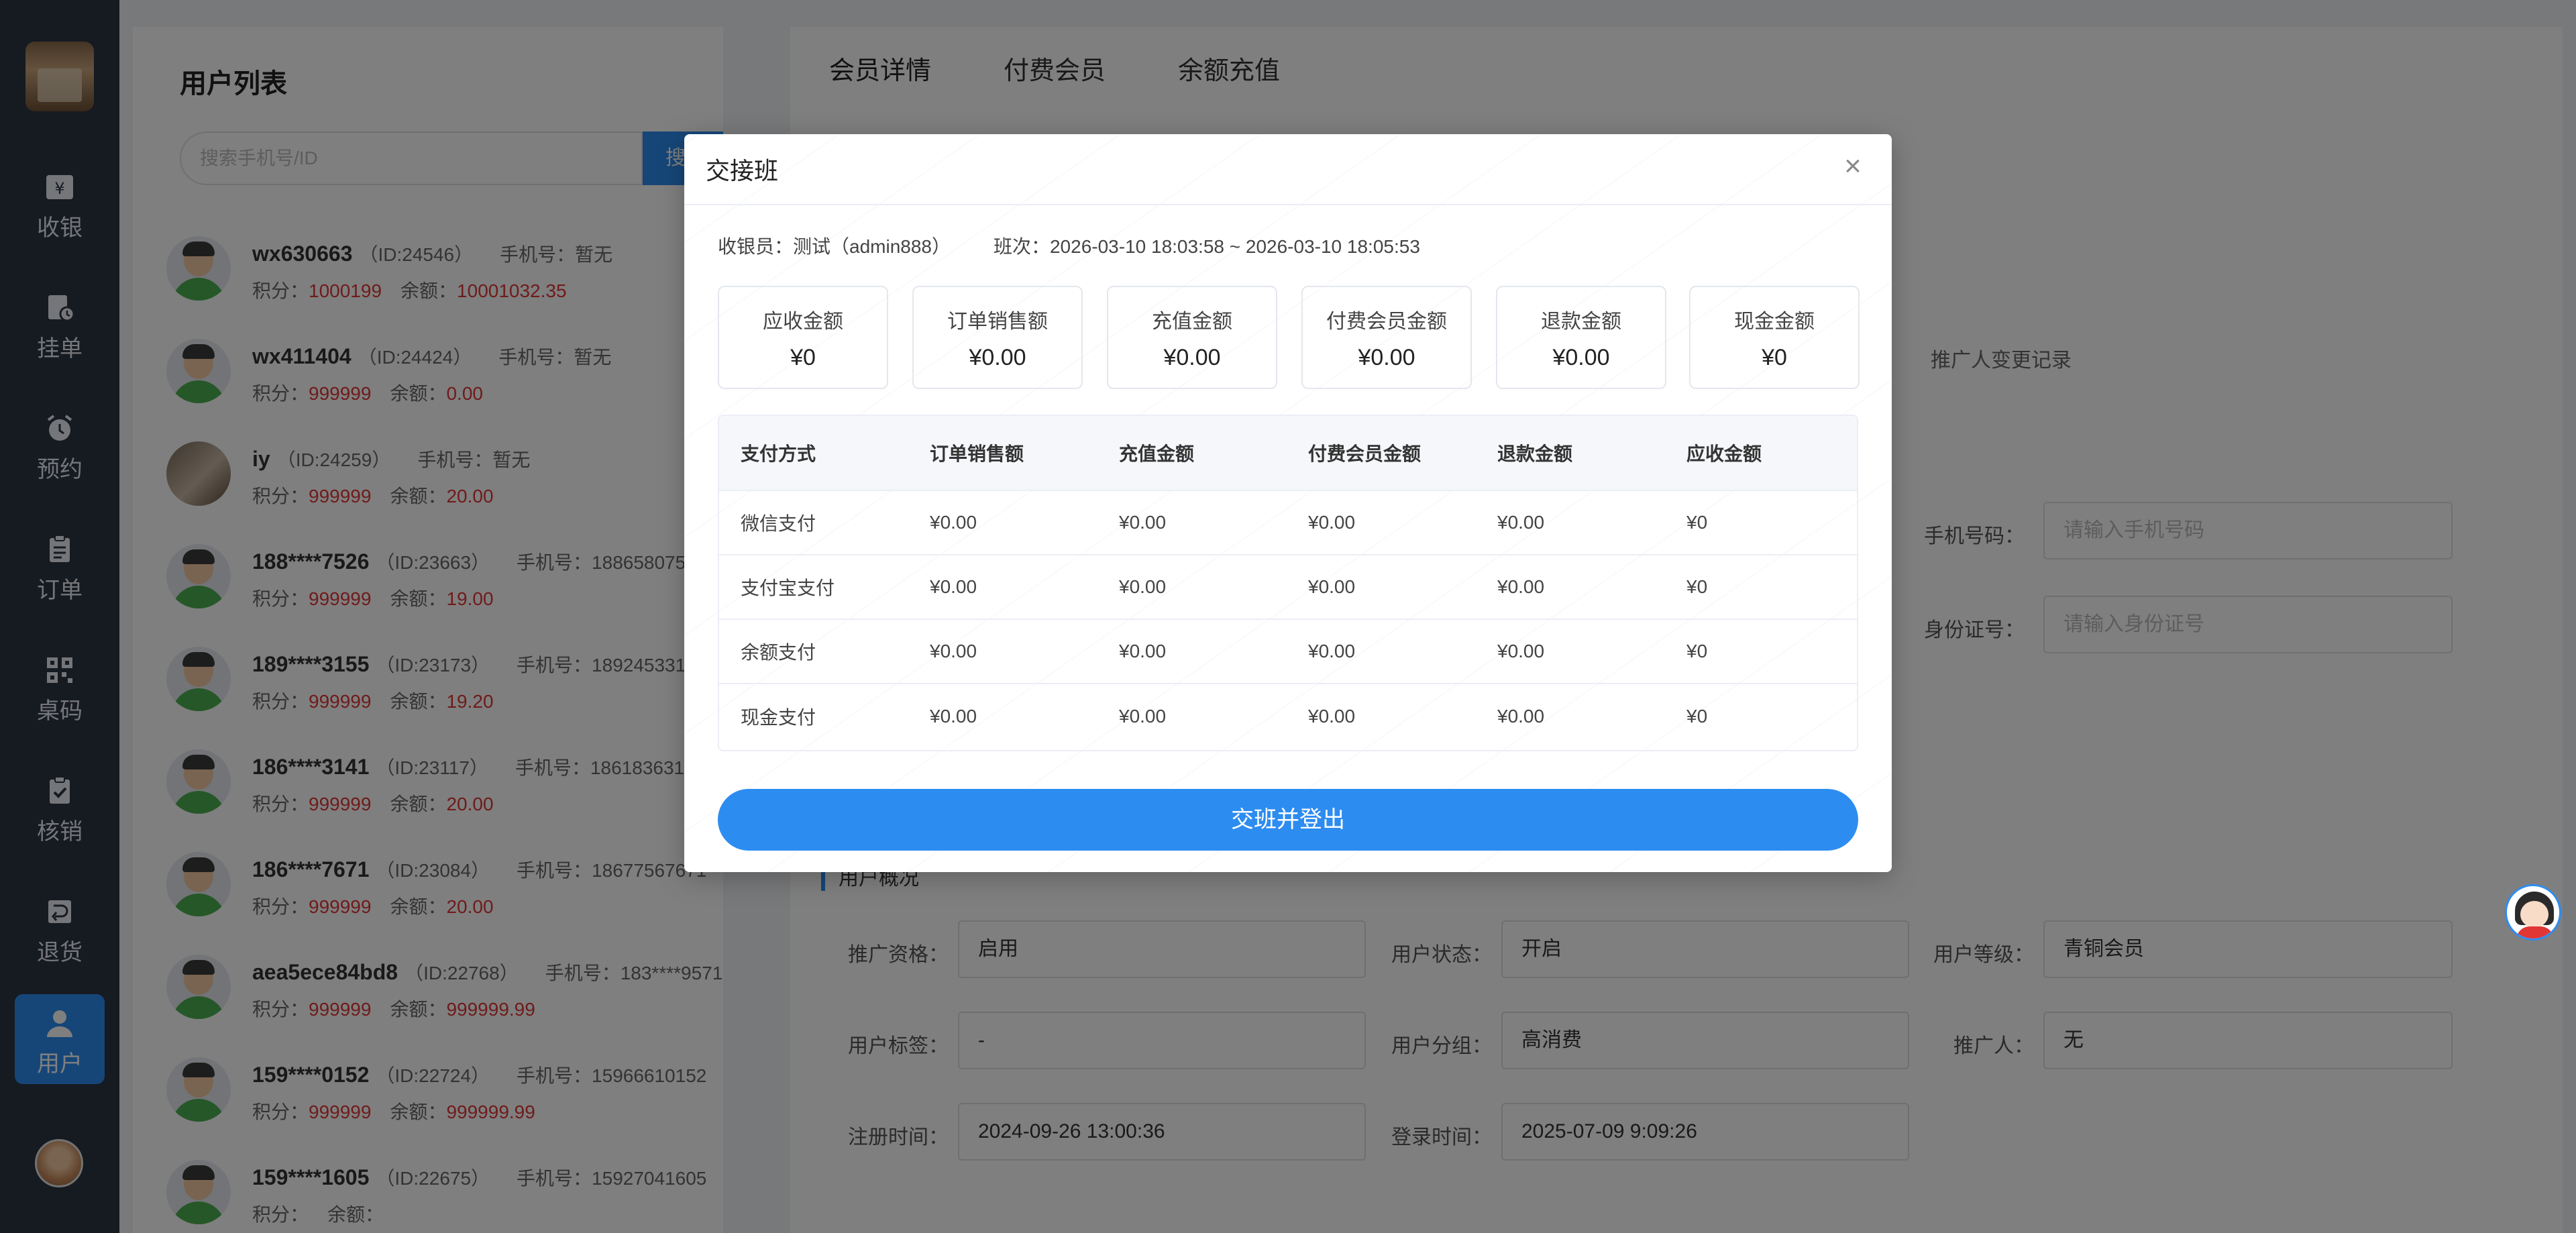 This screenshot has width=2576, height=1233. Describe the element at coordinates (1288, 454) in the screenshot. I see `table-header: 支付方式 订单销售额 充值金额 付费会员金额 退款金额 应收金额` at that location.